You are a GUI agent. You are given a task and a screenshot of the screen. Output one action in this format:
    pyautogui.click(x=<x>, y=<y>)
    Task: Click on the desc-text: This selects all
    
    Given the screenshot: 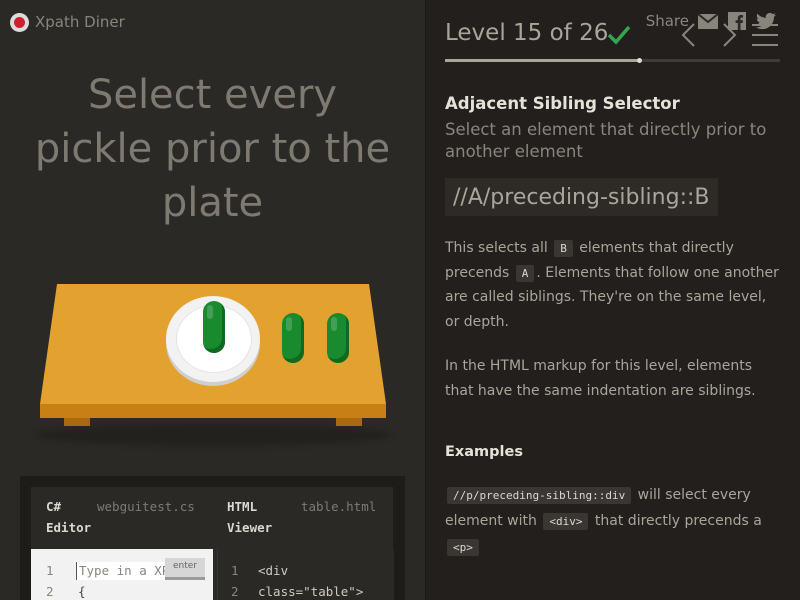 What is the action you would take?
    pyautogui.click(x=496, y=248)
    